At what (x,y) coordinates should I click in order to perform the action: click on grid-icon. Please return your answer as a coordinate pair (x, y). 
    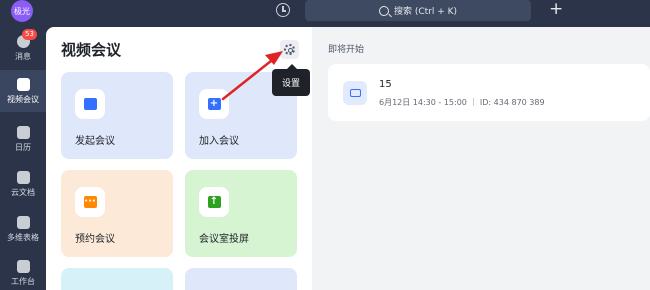
    Looking at the image, I should click on (23, 266).